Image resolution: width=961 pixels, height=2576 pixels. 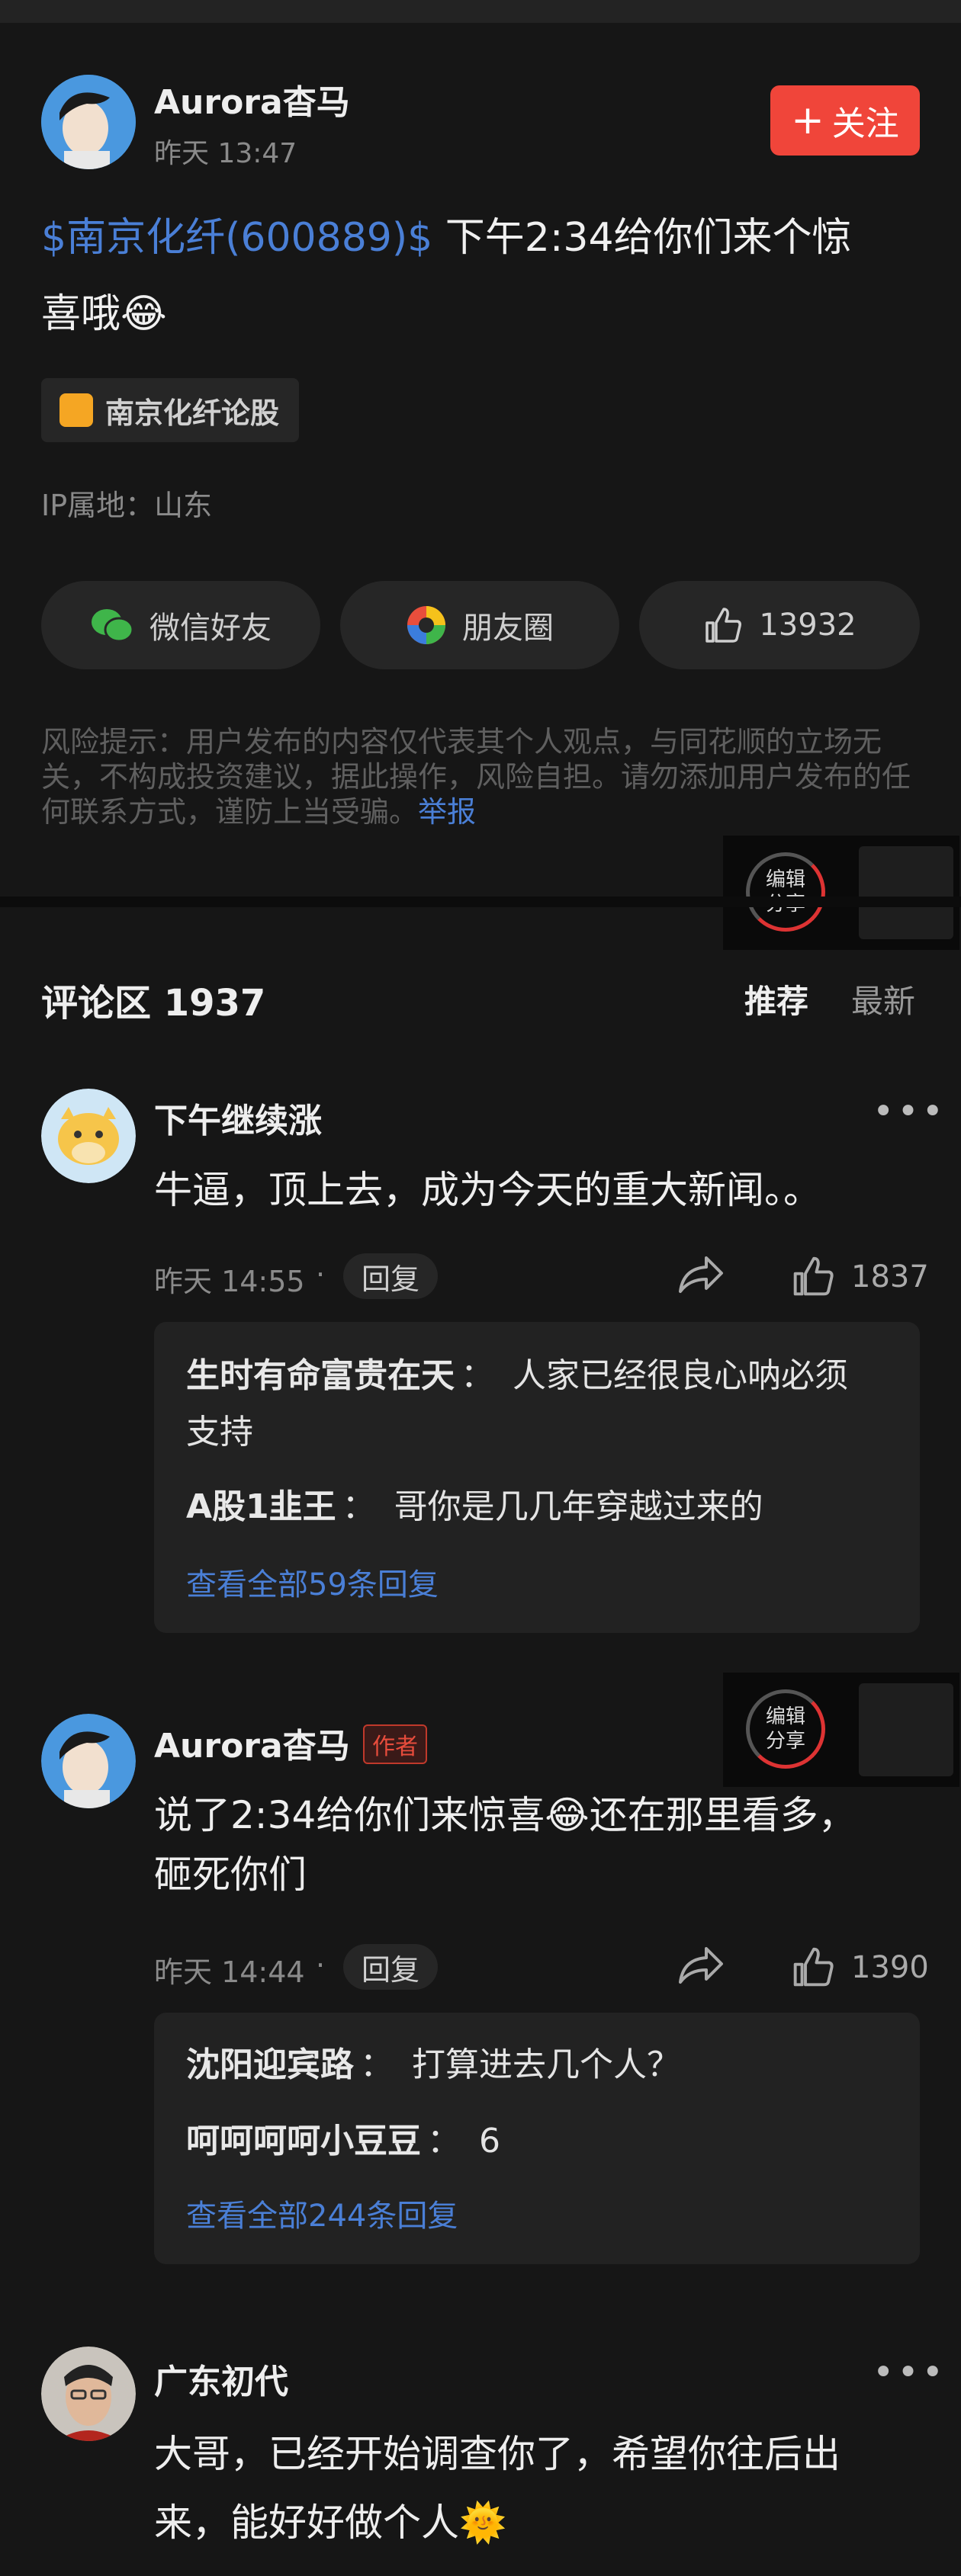 I want to click on wechat-share-button: 微信好友, so click(x=180, y=625).